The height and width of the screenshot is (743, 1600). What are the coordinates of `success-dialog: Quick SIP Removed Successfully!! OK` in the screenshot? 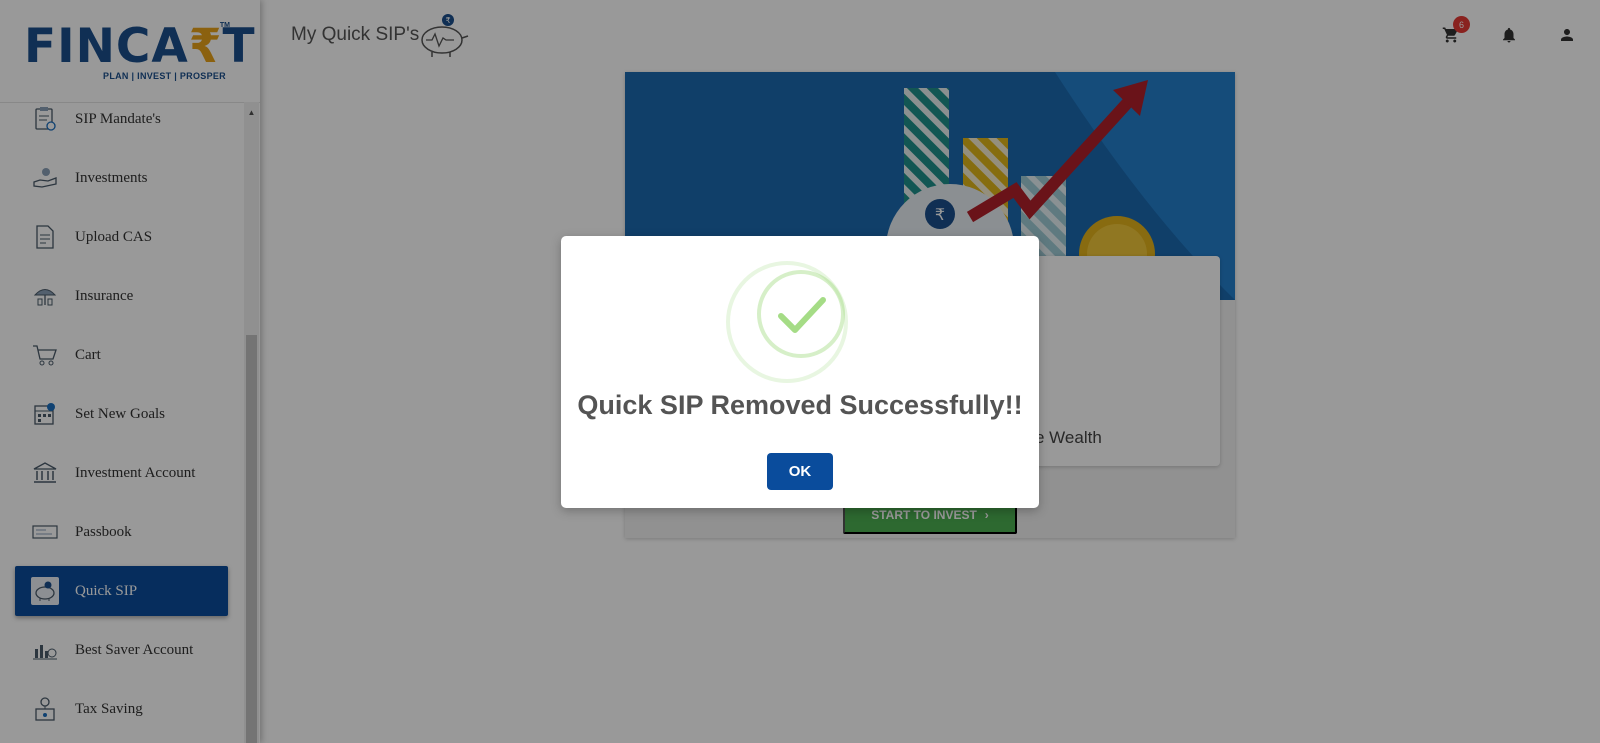 It's located at (800, 372).